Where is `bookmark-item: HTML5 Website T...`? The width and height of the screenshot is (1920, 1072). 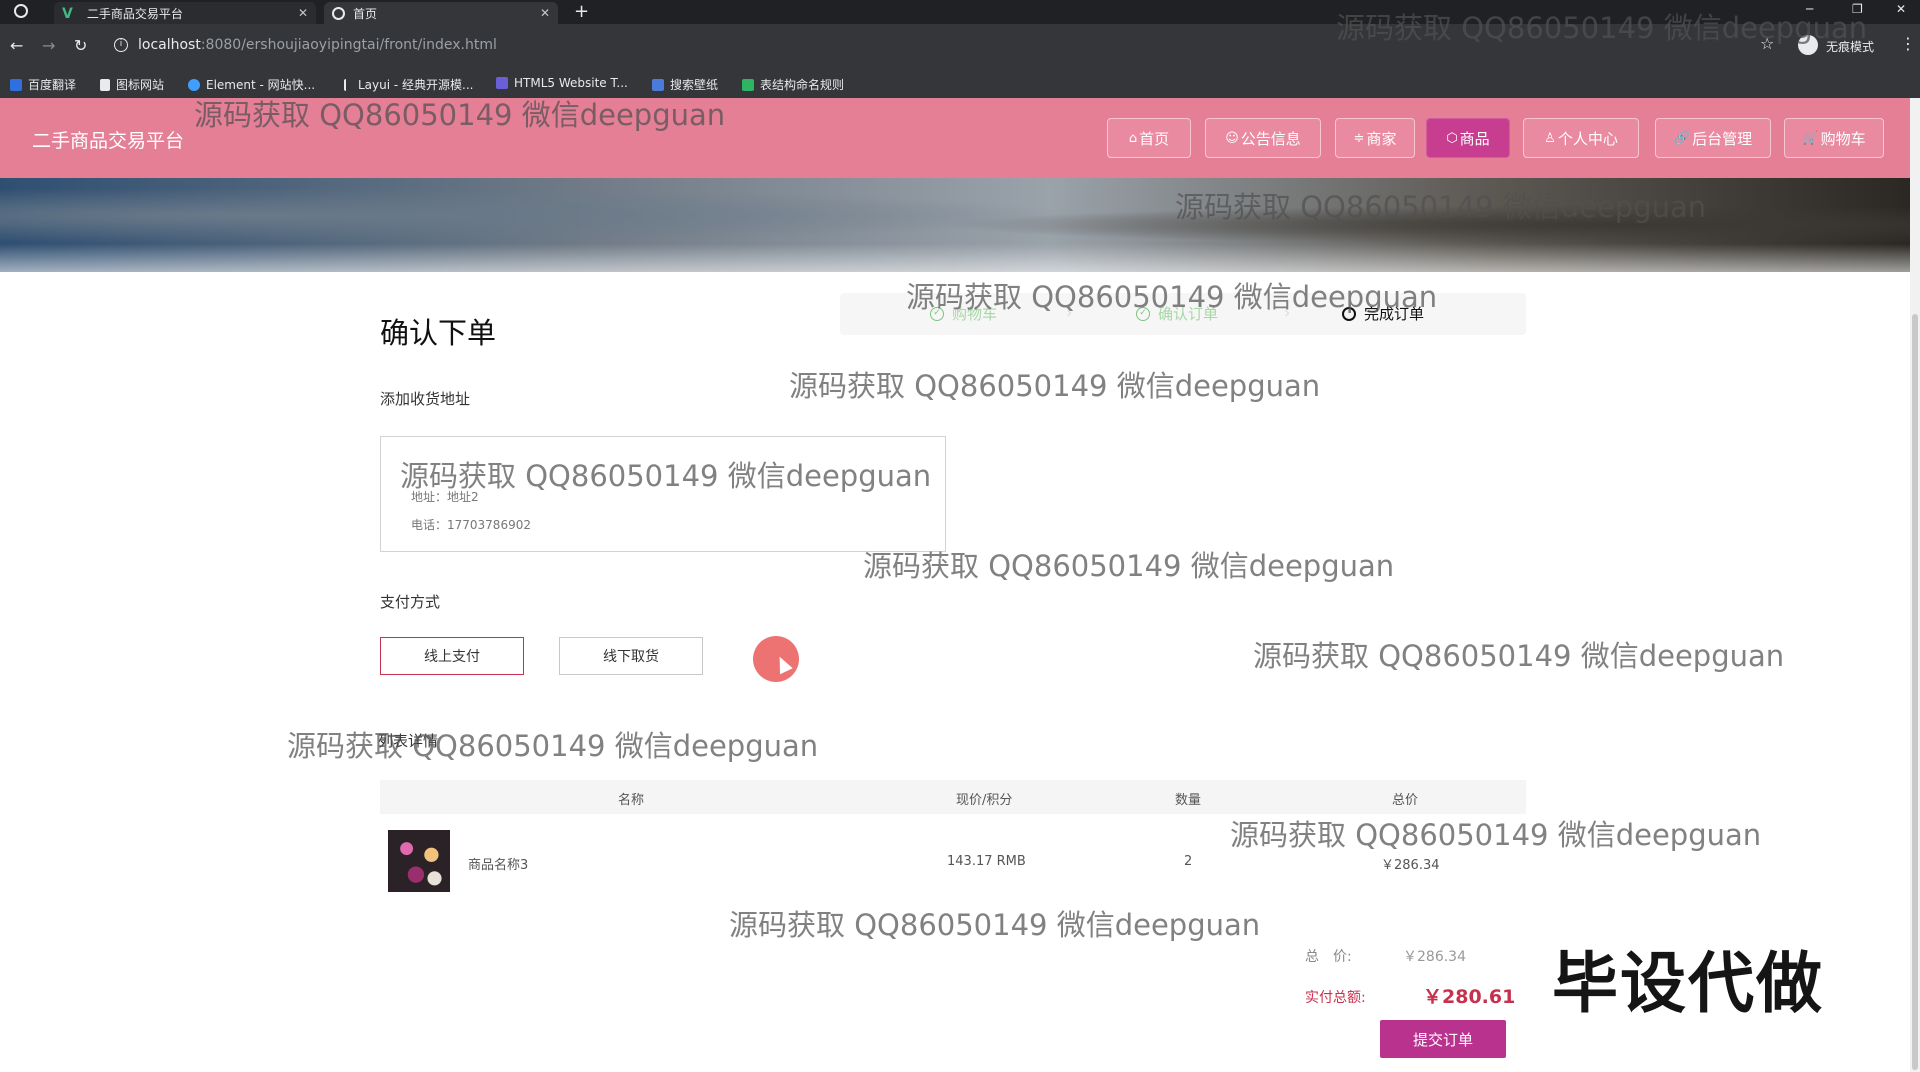 bookmark-item: HTML5 Website T... is located at coordinates (562, 83).